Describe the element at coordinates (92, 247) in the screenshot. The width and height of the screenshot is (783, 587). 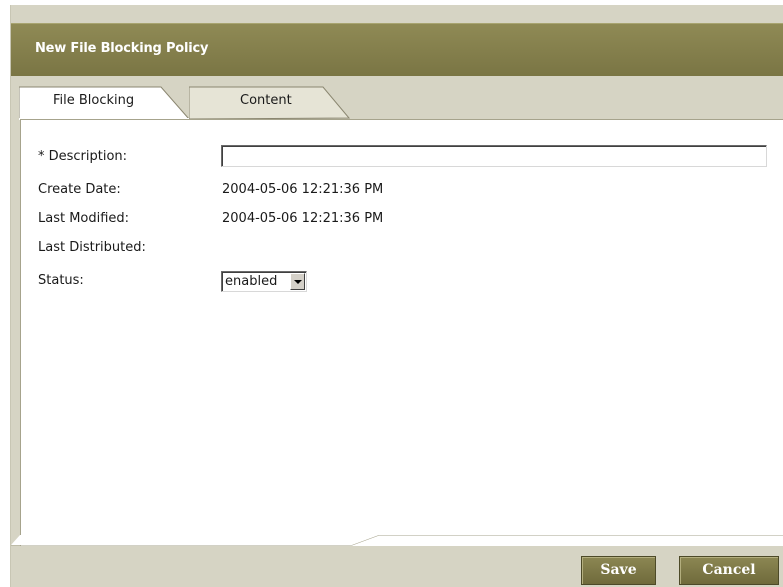
I see `last-distributed-label: Last Distributed:` at that location.